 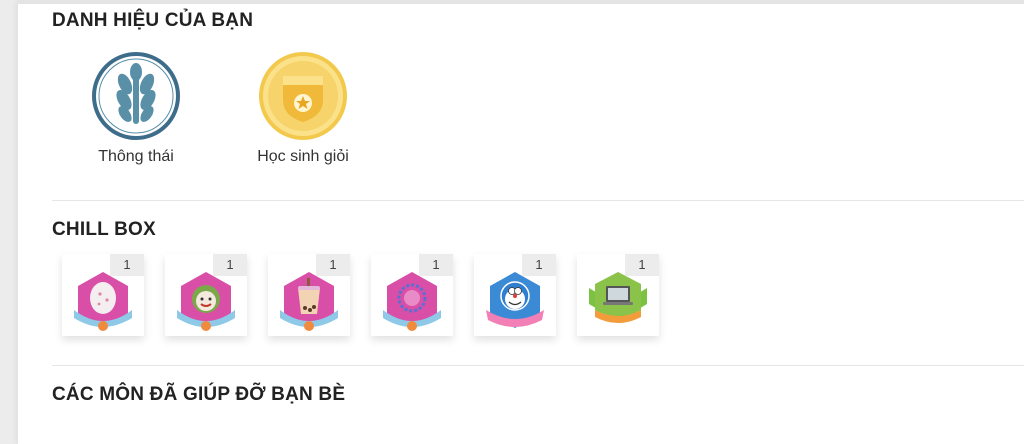 I want to click on bubble-tea-badge-icon, so click(x=309, y=301).